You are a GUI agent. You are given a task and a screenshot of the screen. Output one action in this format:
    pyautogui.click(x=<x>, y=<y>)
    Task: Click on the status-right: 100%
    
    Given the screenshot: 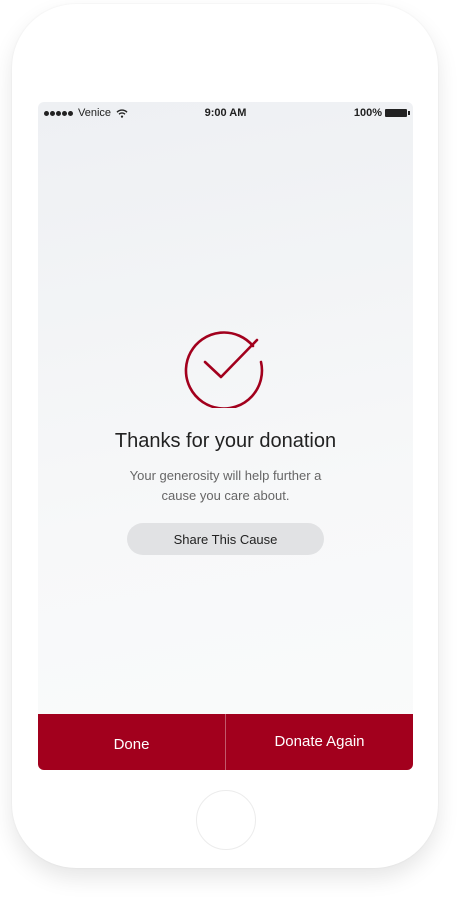 What is the action you would take?
    pyautogui.click(x=381, y=113)
    